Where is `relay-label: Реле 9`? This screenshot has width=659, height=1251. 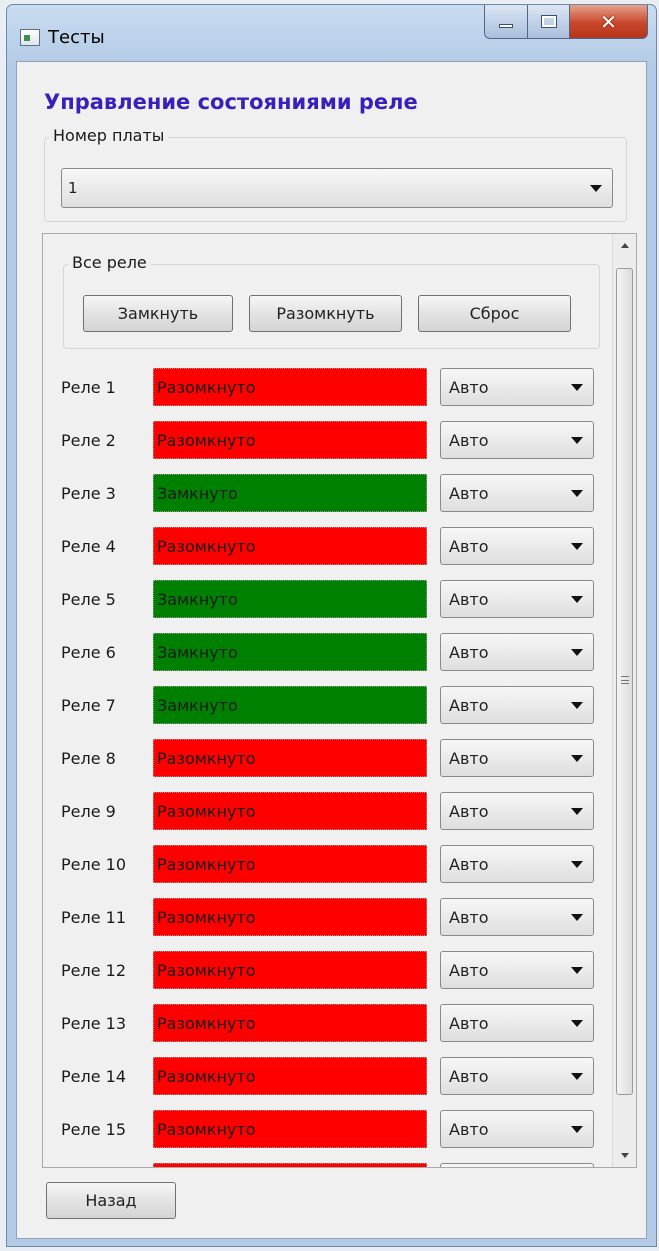 relay-label: Реле 9 is located at coordinates (88, 811).